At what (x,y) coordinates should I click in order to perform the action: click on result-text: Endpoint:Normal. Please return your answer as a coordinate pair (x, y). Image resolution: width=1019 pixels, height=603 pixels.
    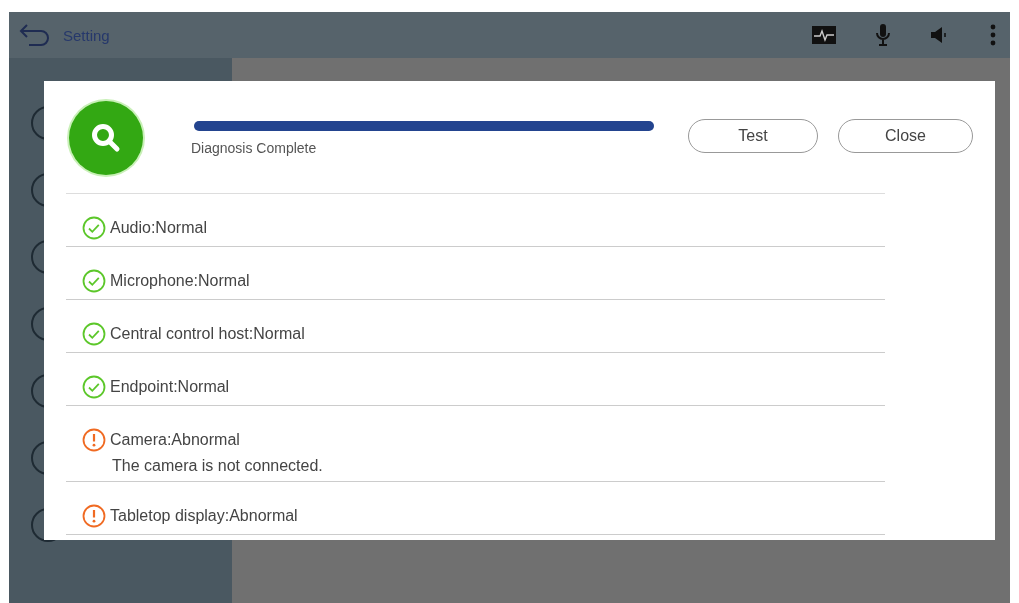
    Looking at the image, I should click on (170, 387).